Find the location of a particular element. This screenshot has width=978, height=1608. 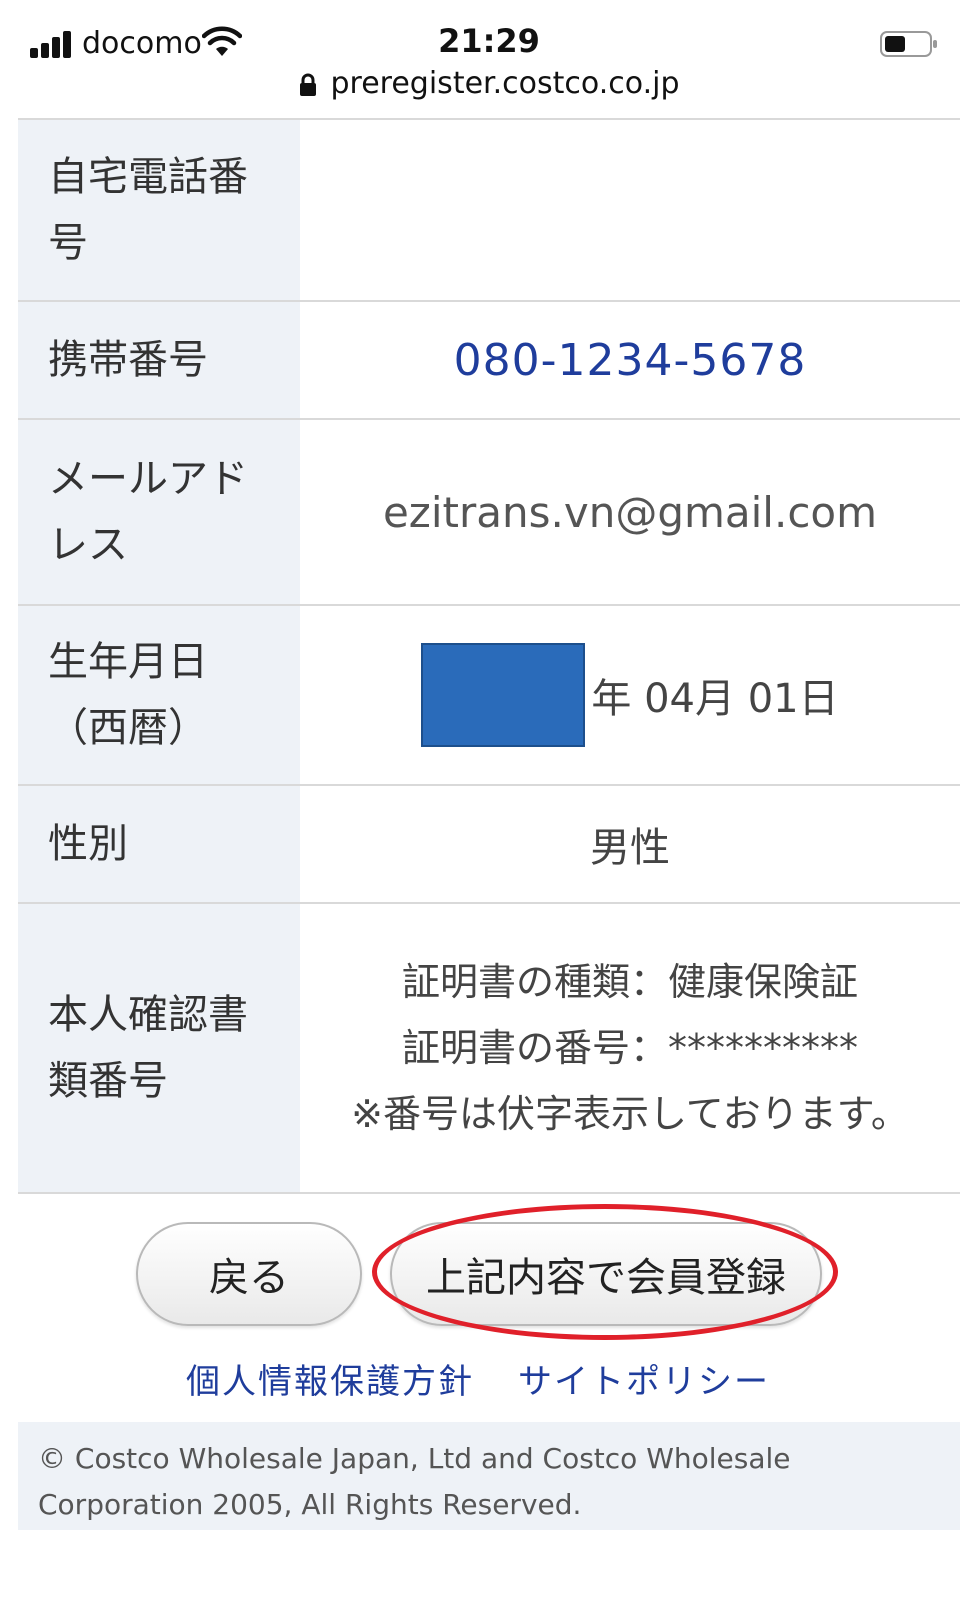

url-bar: preregister.costco.co.jp is located at coordinates (489, 83).